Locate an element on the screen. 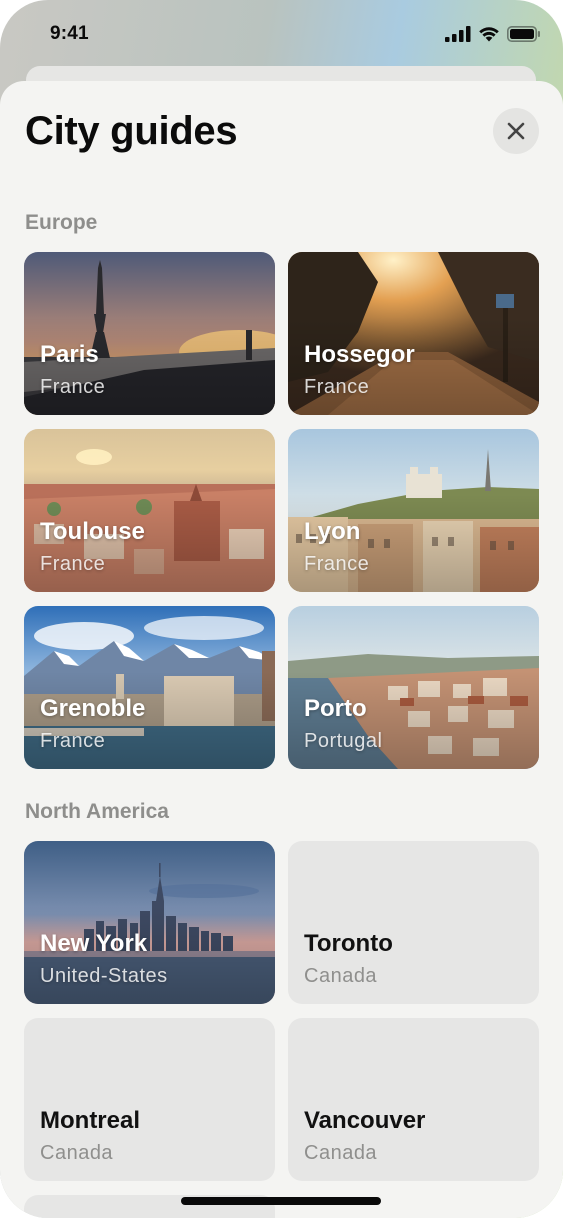  city-tile-toulouse: Toulouse France is located at coordinates (149, 510).